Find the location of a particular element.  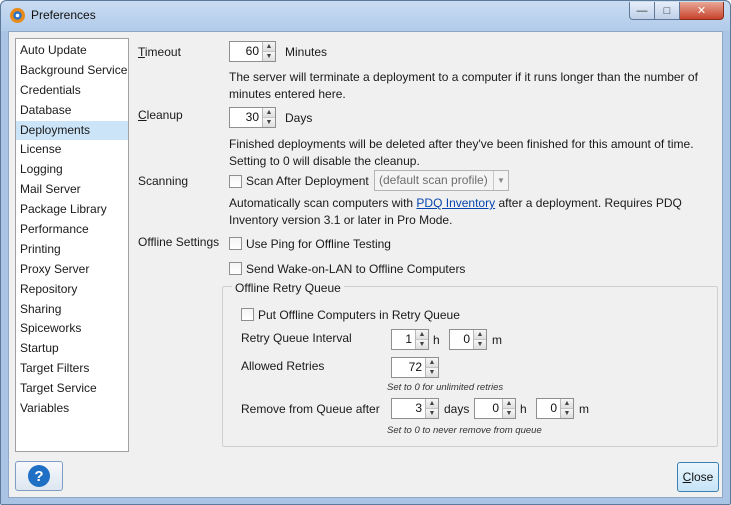

cleanup-label: Cleanup is located at coordinates (160, 115).